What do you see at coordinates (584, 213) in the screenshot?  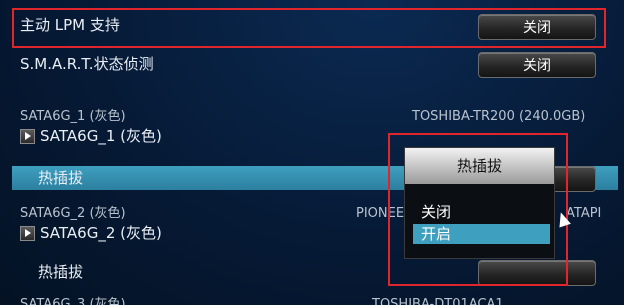 I see `port-device-name-tail: ATAPI` at bounding box center [584, 213].